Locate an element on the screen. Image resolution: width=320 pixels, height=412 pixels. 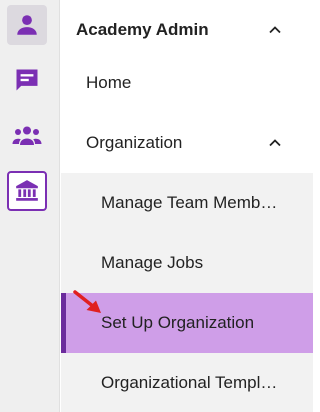
rail-teams-button is located at coordinates (27, 136).